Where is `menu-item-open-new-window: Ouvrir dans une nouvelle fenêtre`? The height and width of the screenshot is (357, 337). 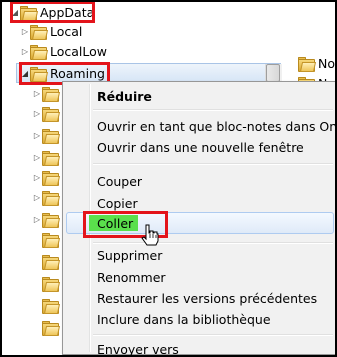
menu-item-open-new-window: Ouvrir dans une nouvelle fenêtre is located at coordinates (200, 147).